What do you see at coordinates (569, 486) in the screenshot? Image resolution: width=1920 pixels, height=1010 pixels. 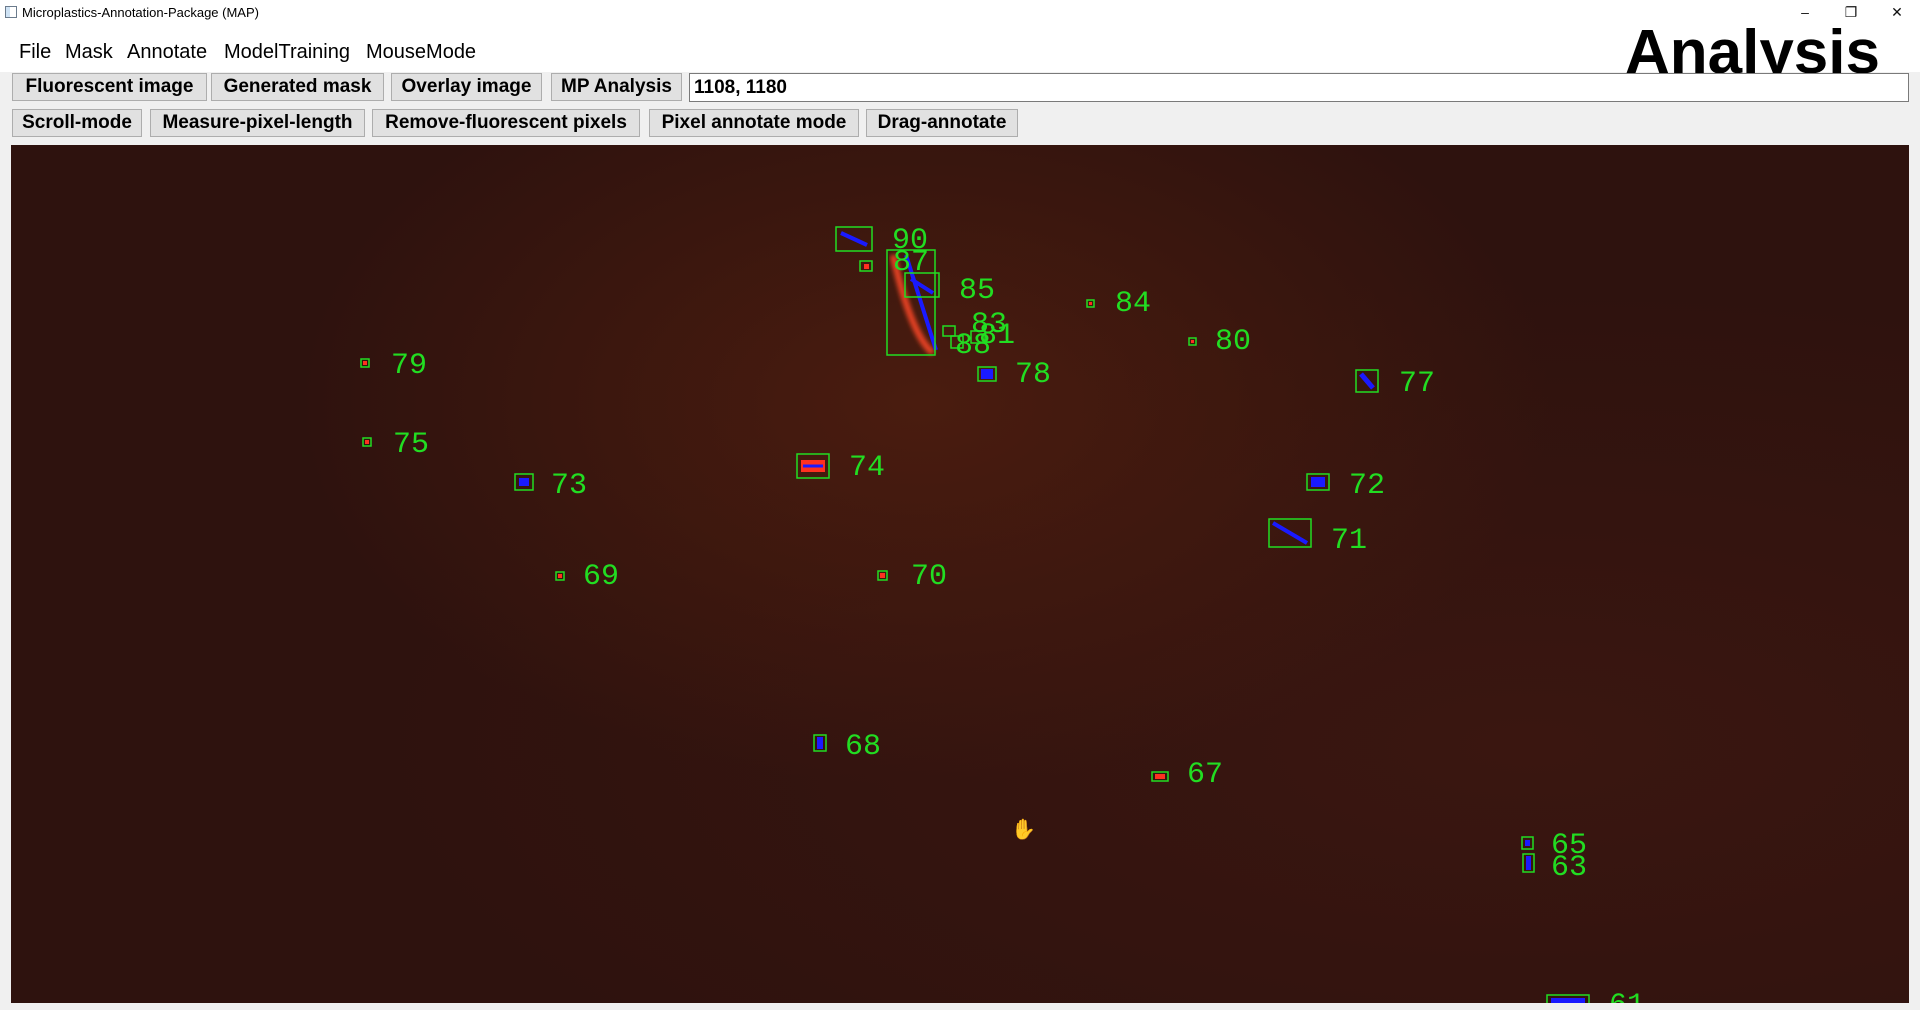 I see `annotation-label-73: 73` at bounding box center [569, 486].